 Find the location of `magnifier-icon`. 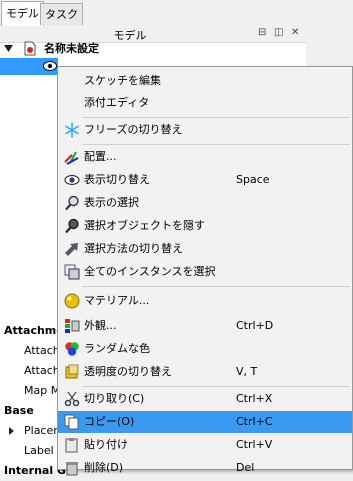

magnifier-icon is located at coordinates (72, 203).